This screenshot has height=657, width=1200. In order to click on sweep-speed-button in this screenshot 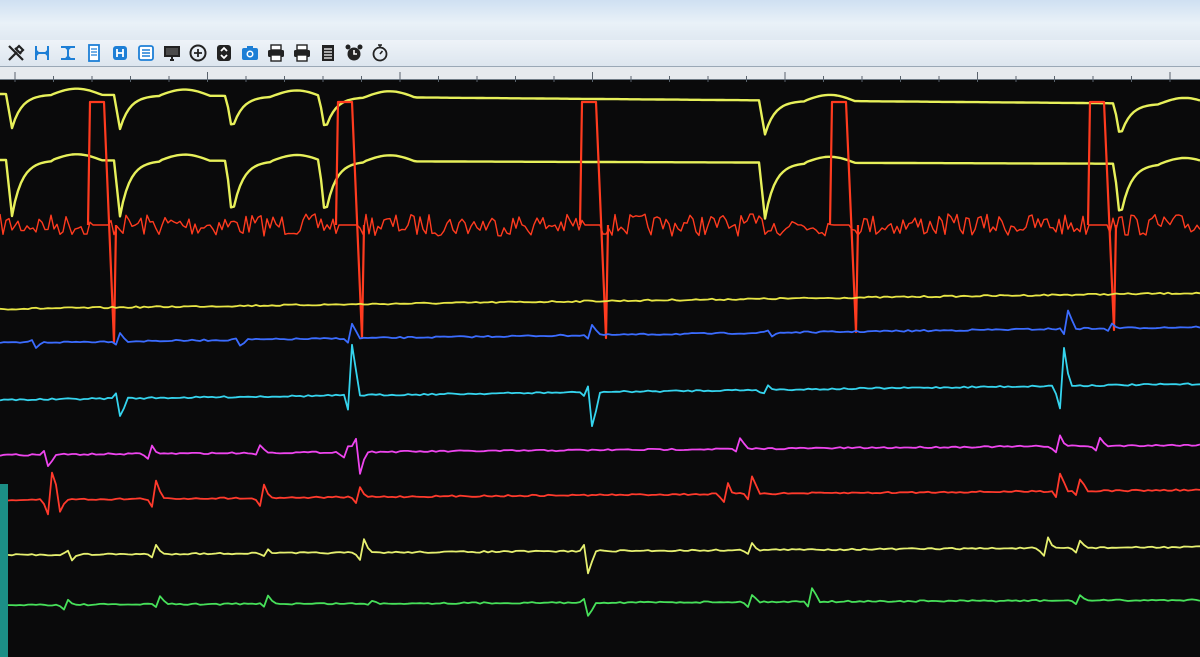, I will do `click(120, 53)`.